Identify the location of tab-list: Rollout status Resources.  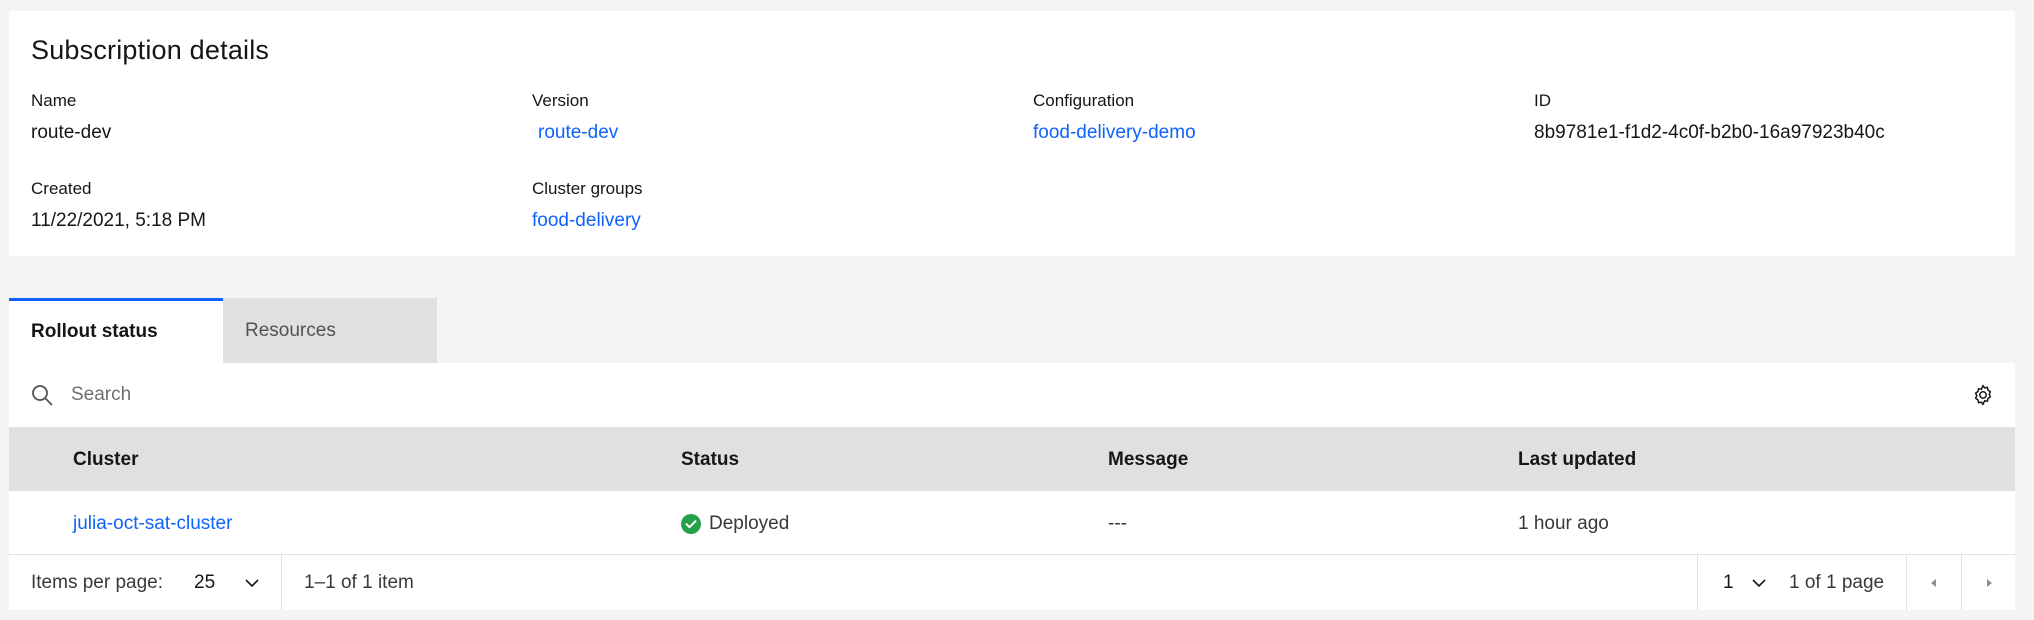
(223, 330).